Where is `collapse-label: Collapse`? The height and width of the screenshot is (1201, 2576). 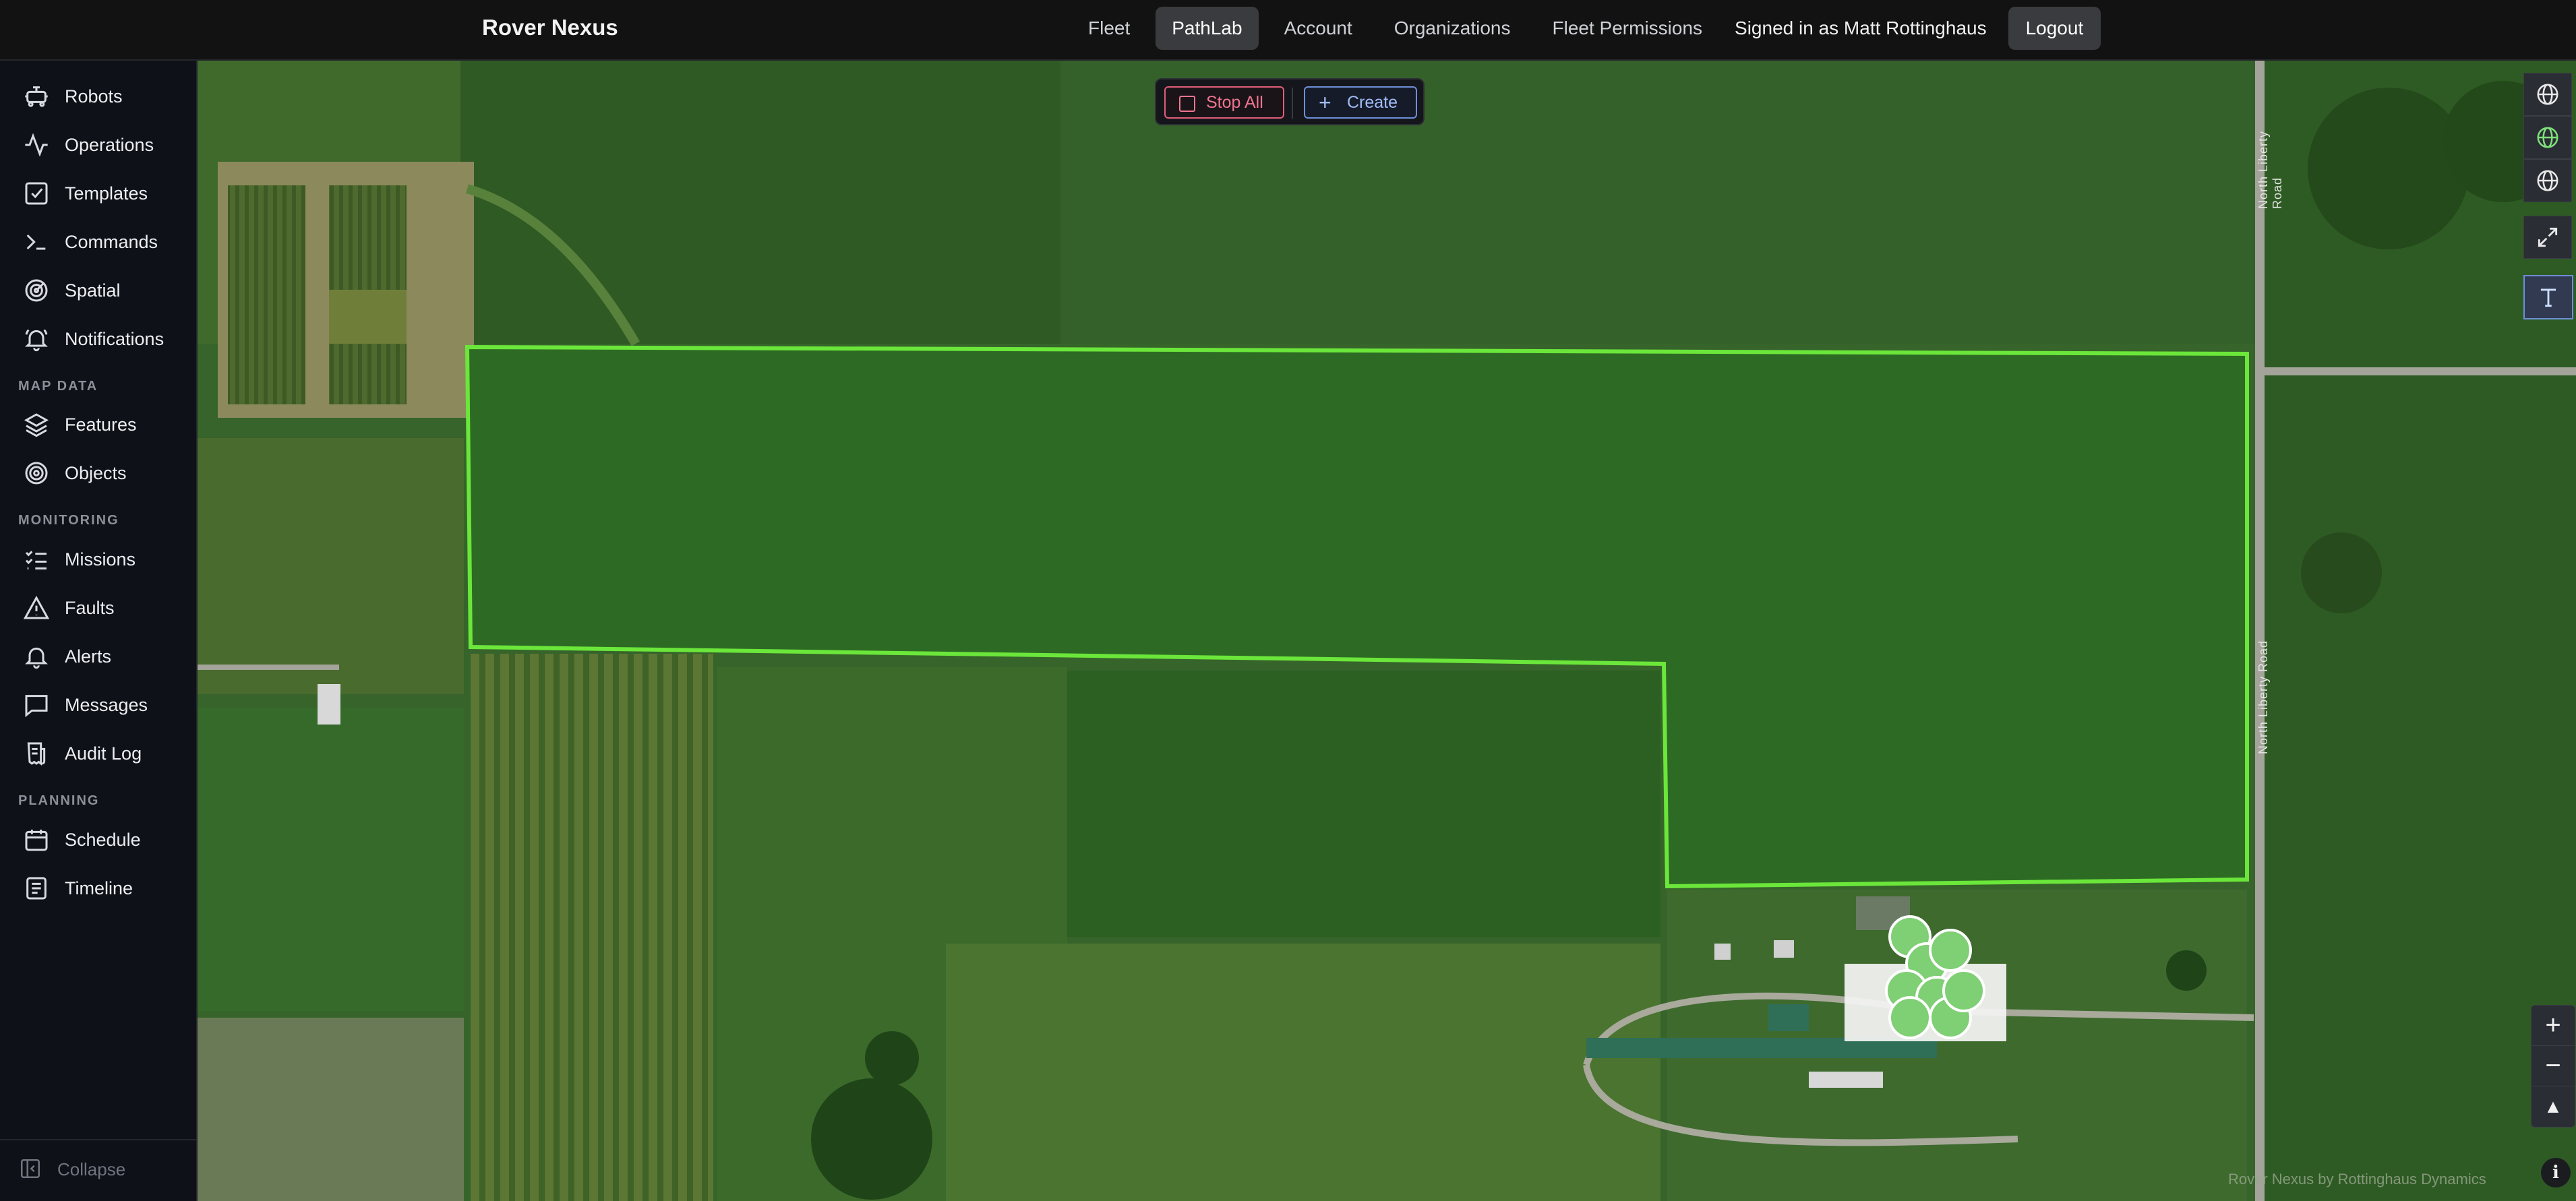 collapse-label: Collapse is located at coordinates (92, 1169).